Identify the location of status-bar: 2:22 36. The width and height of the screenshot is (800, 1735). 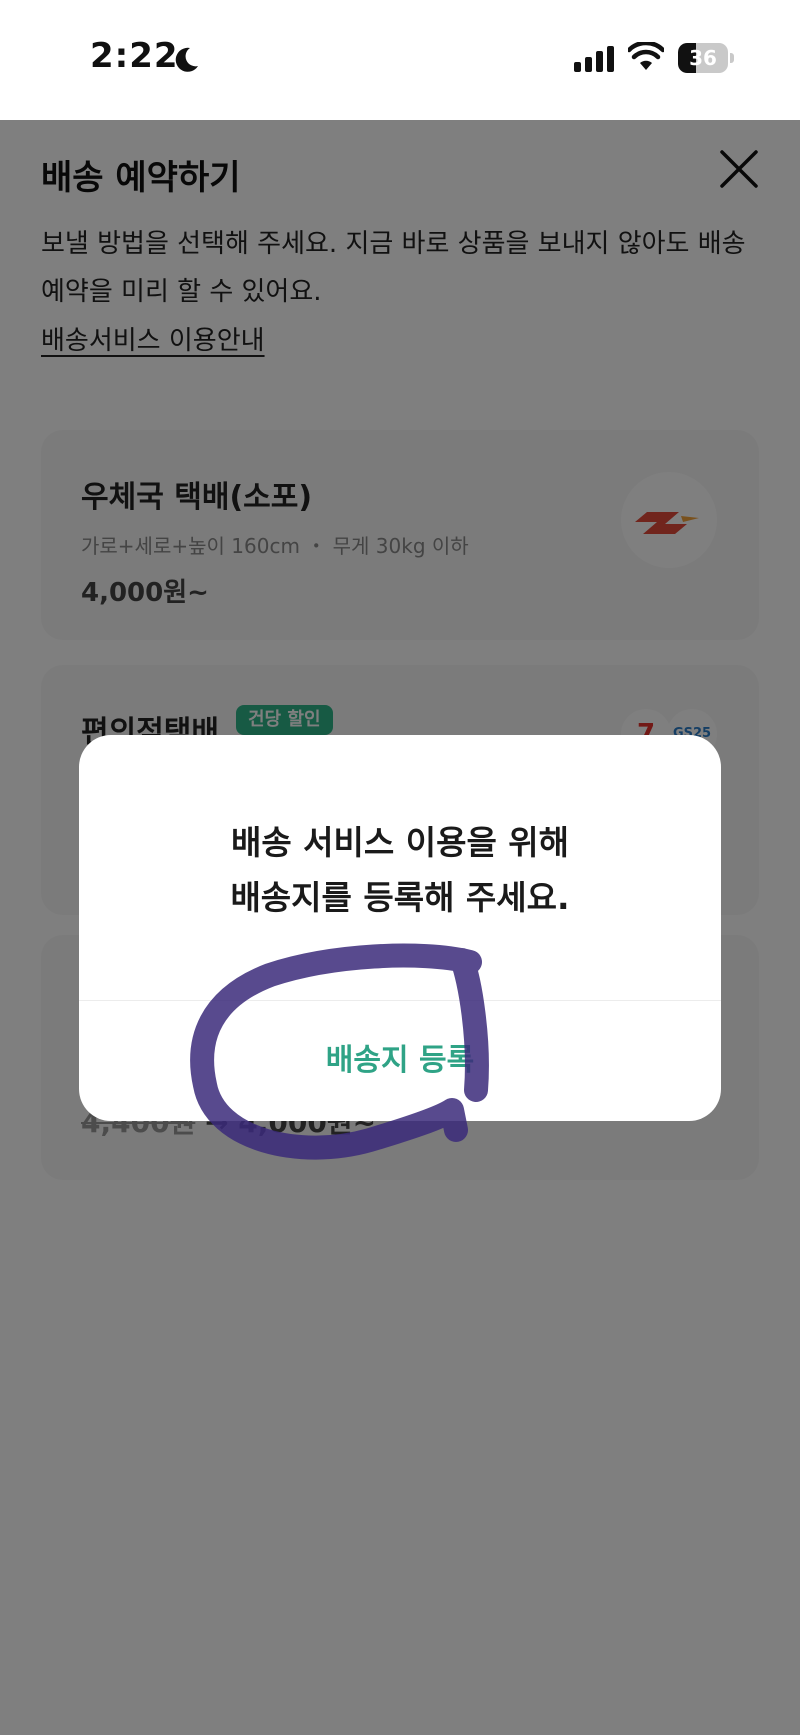
(400, 60).